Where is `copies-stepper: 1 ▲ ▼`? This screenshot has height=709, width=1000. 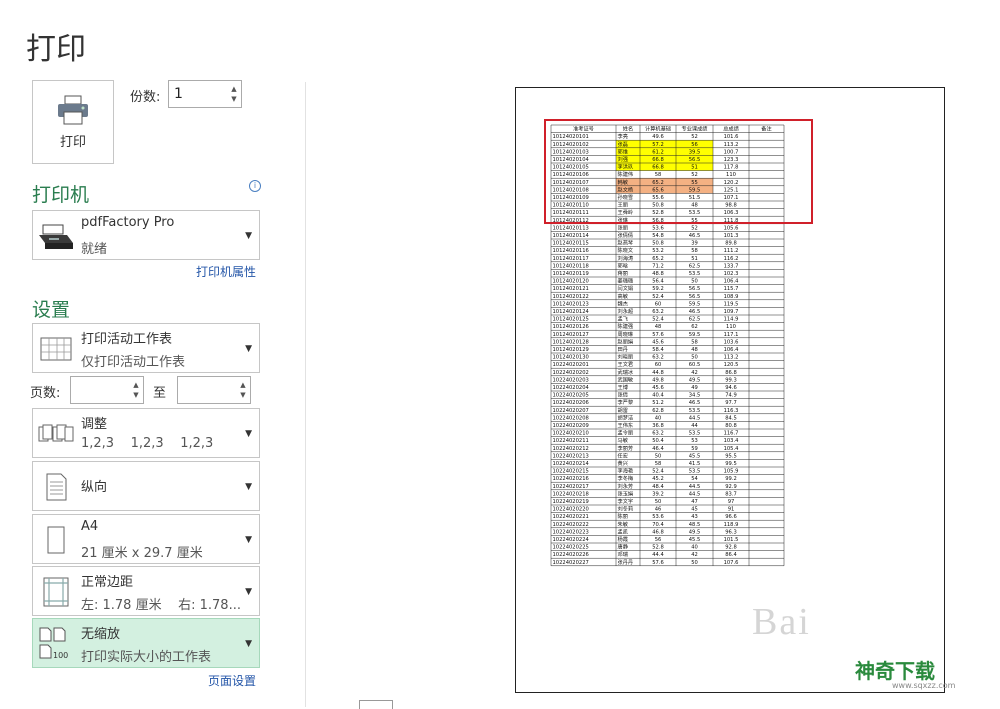
copies-stepper: 1 ▲ ▼ is located at coordinates (205, 94).